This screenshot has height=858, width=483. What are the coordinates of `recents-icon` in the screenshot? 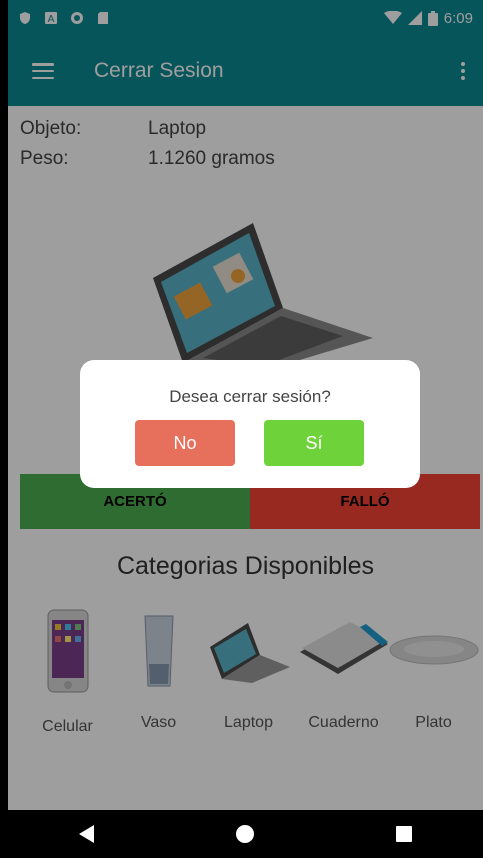 It's located at (404, 834).